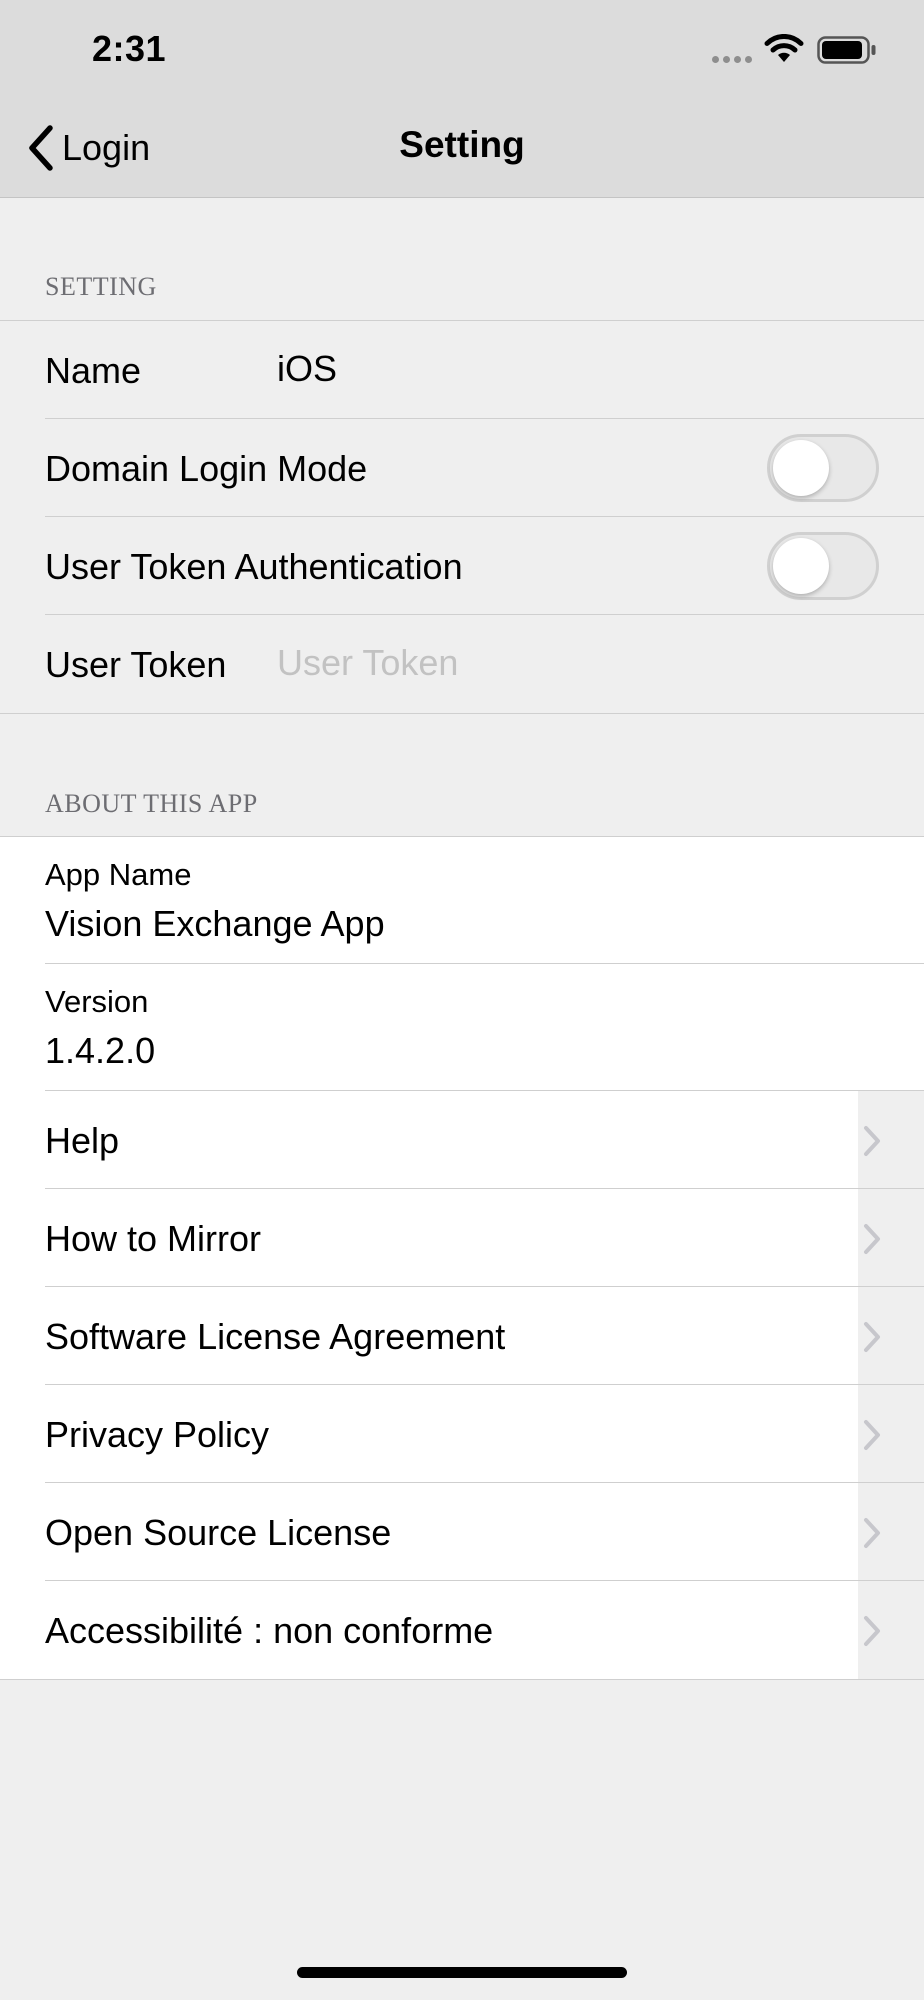 The image size is (924, 2000). I want to click on list-item-label: Privacy Policy, so click(157, 1434).